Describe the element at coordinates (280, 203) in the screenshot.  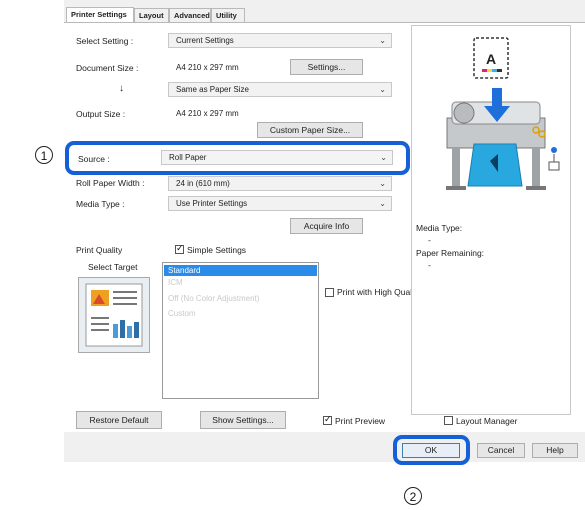
I see `media-type-dropdown: Use Printer Settings ⌄` at that location.